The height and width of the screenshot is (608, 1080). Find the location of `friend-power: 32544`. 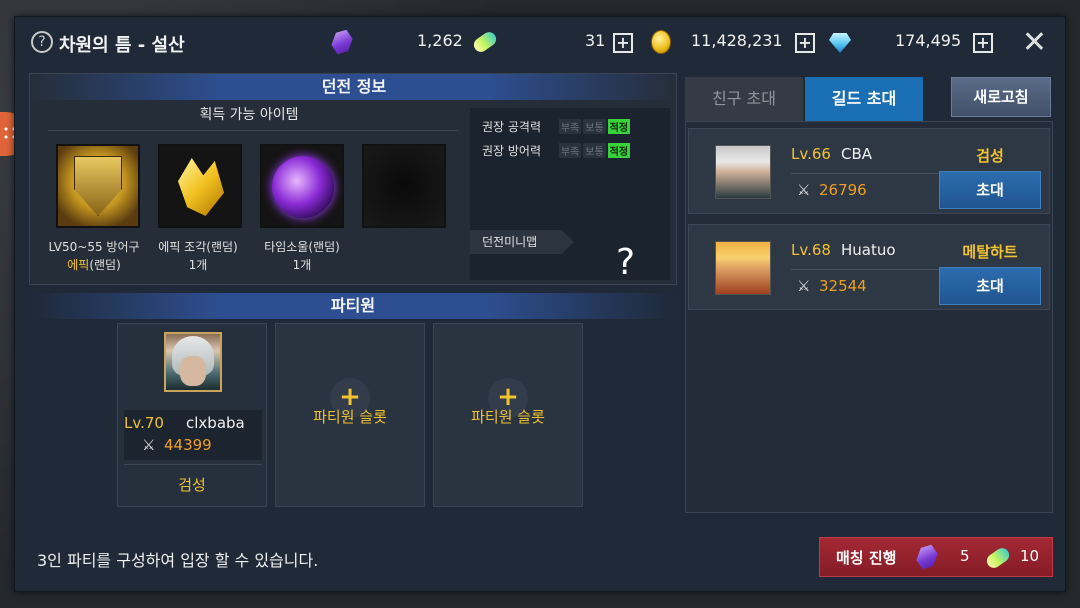

friend-power: 32544 is located at coordinates (843, 286).